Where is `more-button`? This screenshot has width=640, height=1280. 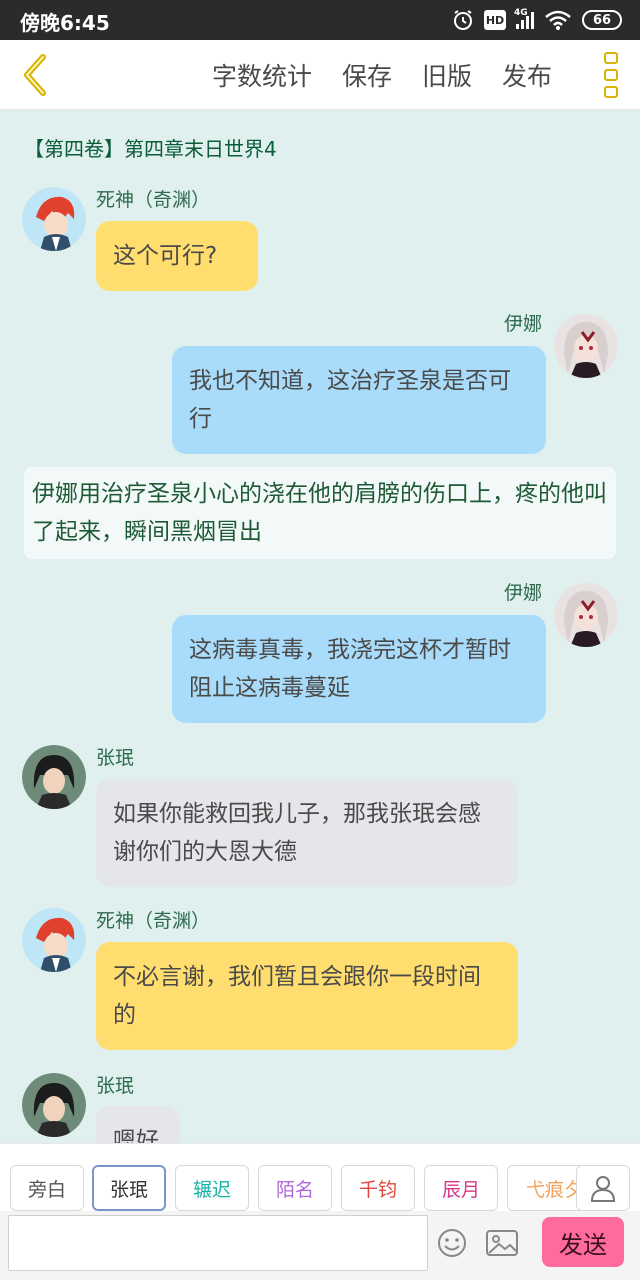 more-button is located at coordinates (611, 75).